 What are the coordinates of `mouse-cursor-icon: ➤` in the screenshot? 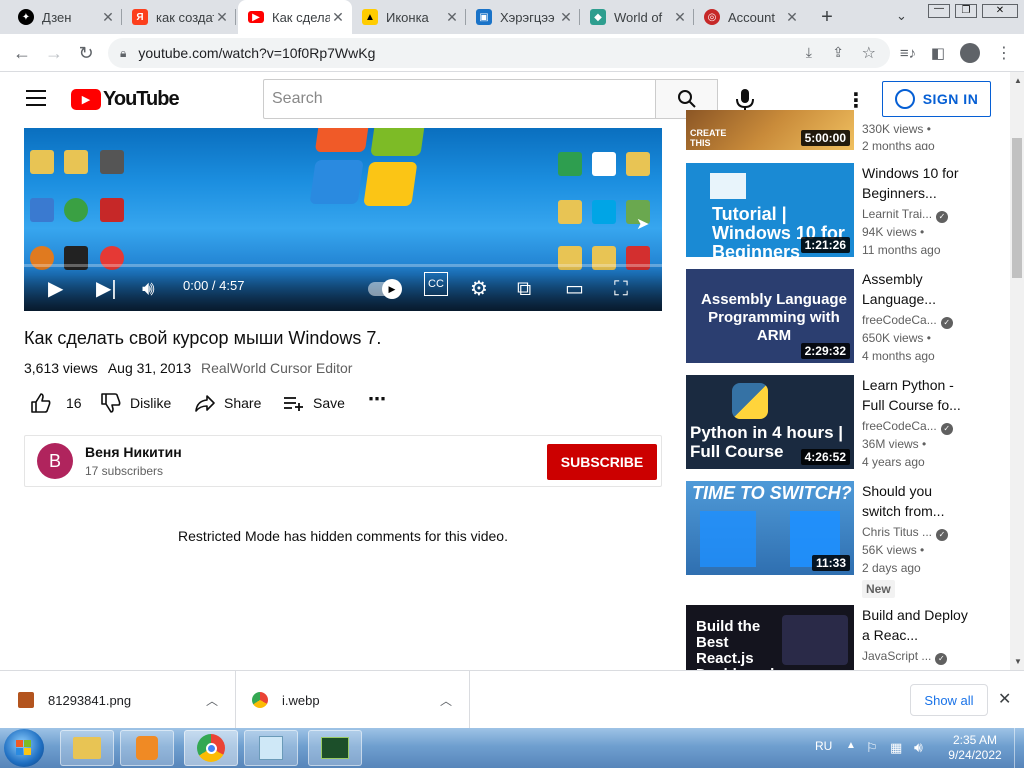 It's located at (643, 224).